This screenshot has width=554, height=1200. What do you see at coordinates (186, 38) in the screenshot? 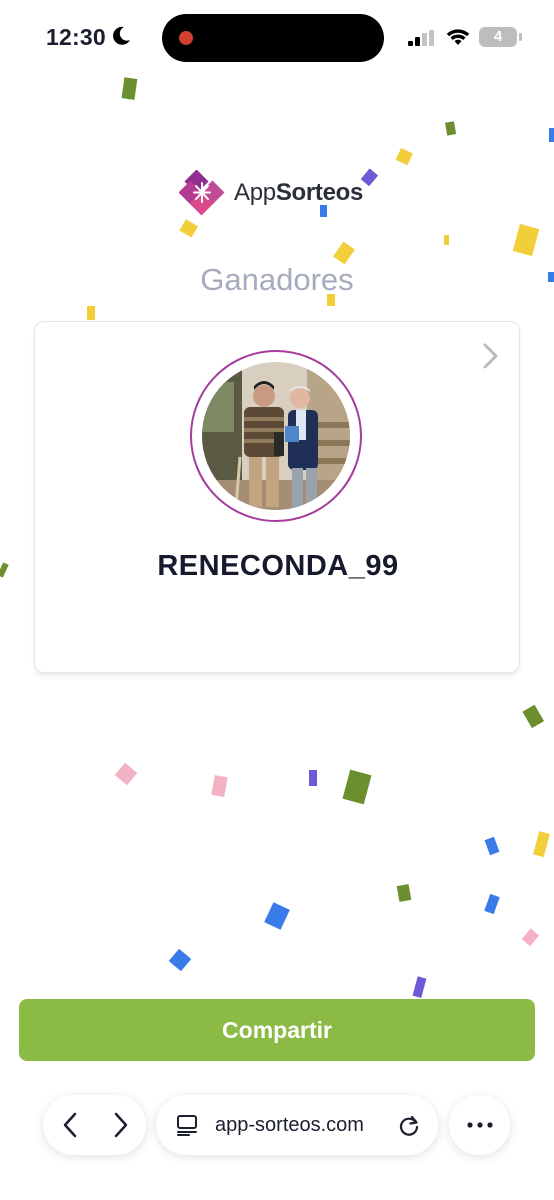
I see `recording-indicator` at bounding box center [186, 38].